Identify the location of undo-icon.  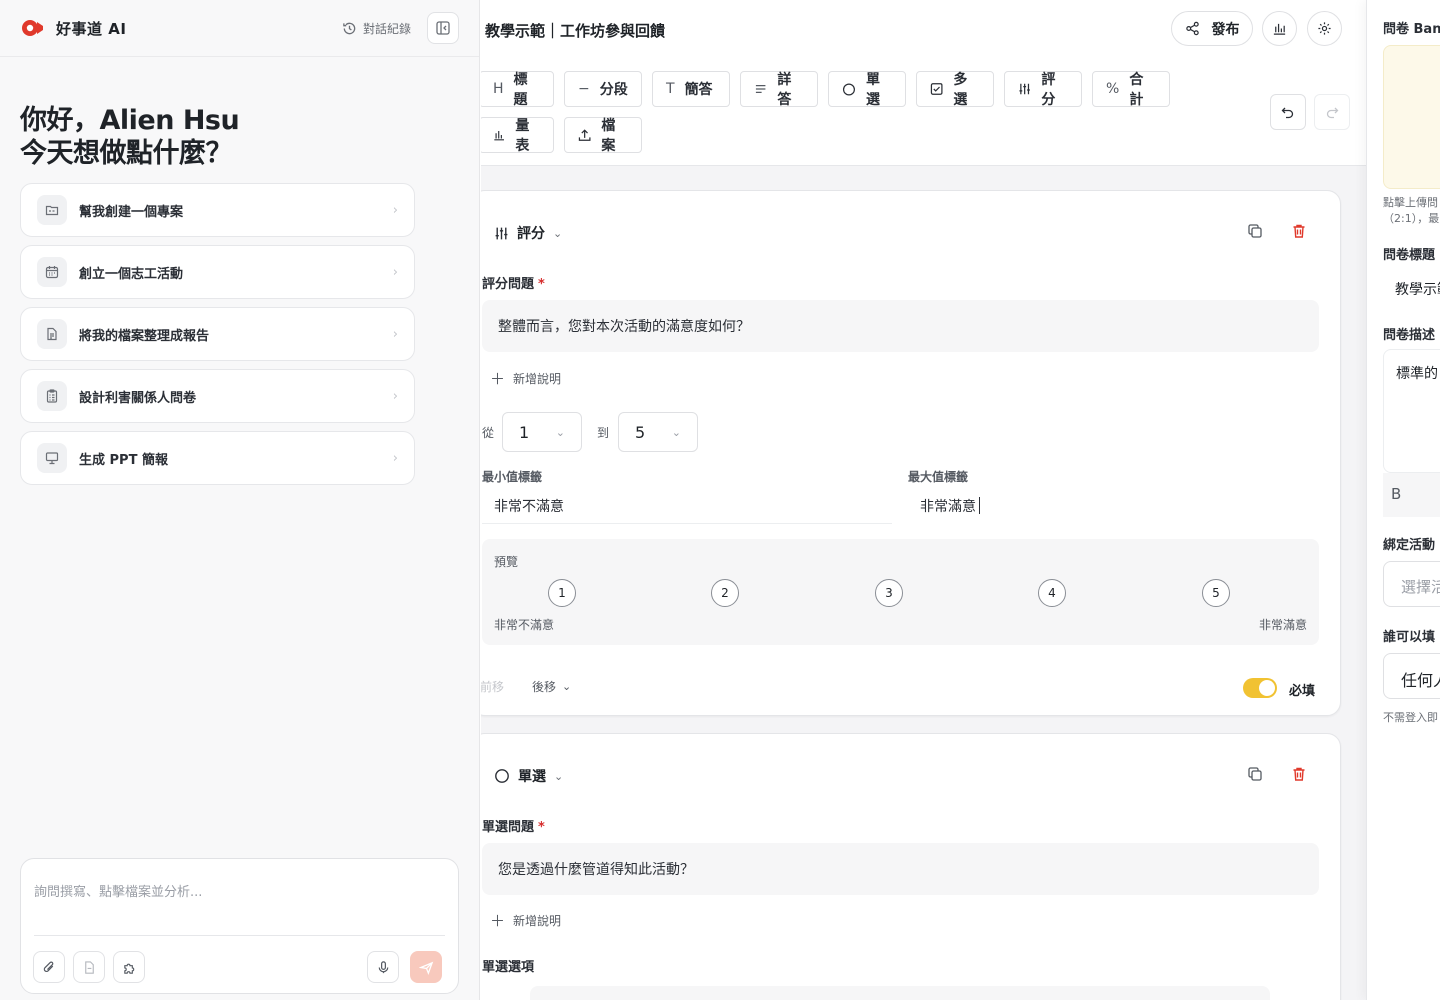
(1287, 113).